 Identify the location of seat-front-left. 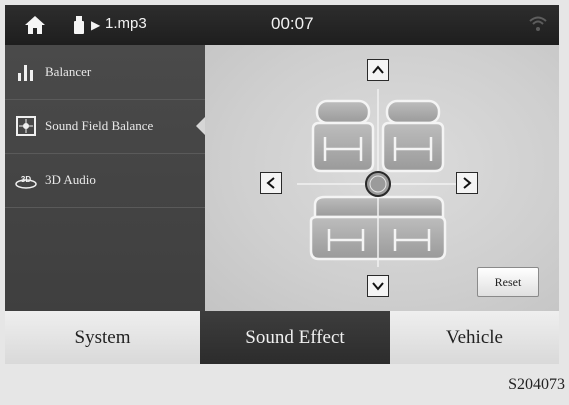
(343, 136).